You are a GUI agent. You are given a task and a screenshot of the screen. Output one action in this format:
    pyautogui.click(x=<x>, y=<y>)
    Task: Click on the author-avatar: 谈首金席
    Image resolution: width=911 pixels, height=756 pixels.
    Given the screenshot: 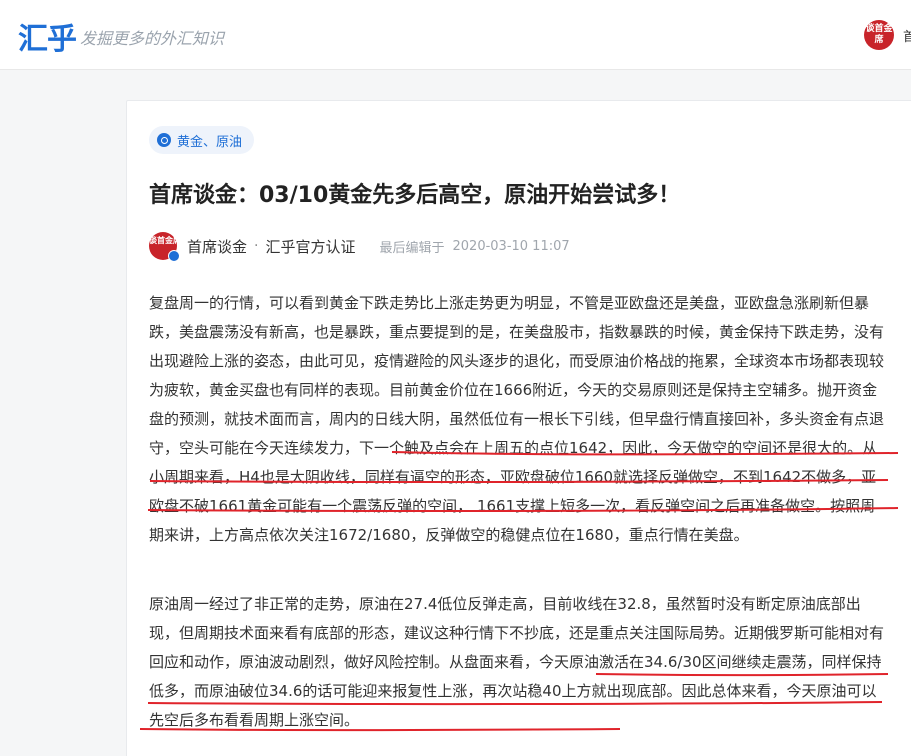 What is the action you would take?
    pyautogui.click(x=165, y=247)
    